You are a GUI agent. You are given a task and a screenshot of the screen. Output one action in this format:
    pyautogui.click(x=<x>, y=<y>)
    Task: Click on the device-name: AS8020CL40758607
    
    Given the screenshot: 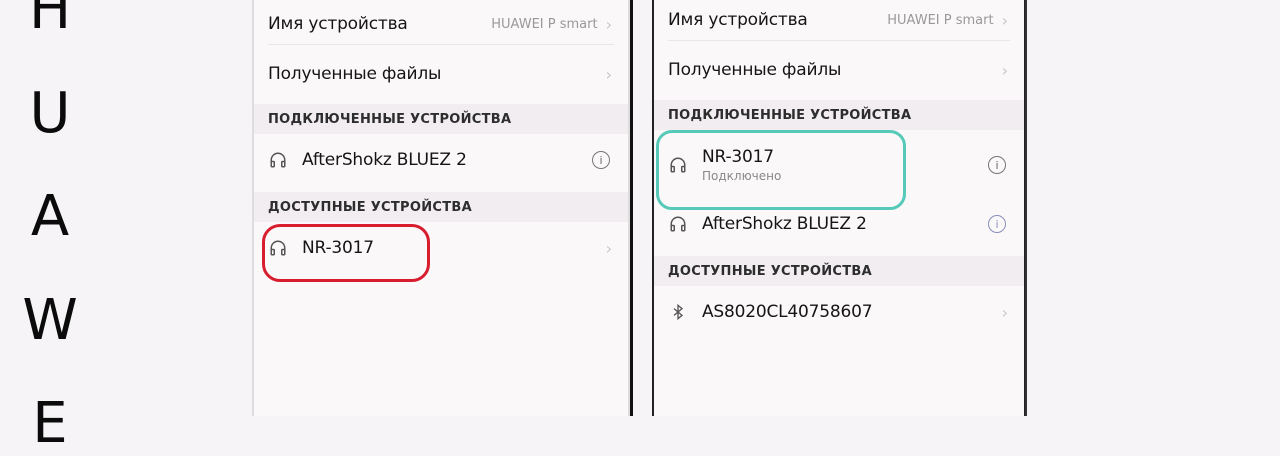 What is the action you would take?
    pyautogui.click(x=787, y=312)
    